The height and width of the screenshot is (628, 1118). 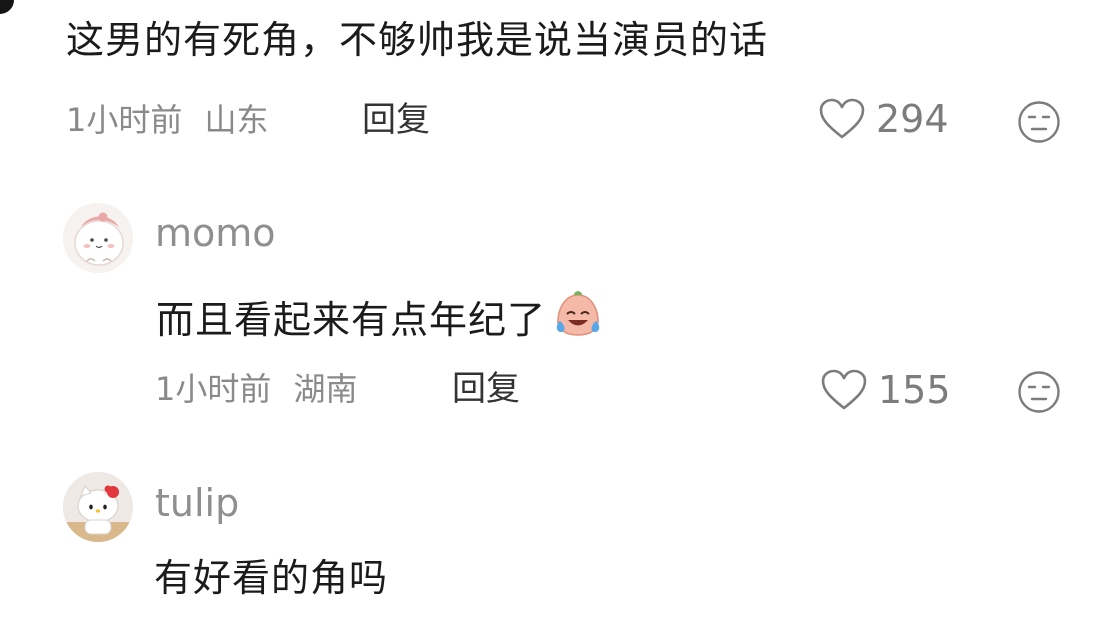 What do you see at coordinates (325, 389) in the screenshot?
I see `comment-location: 湖南` at bounding box center [325, 389].